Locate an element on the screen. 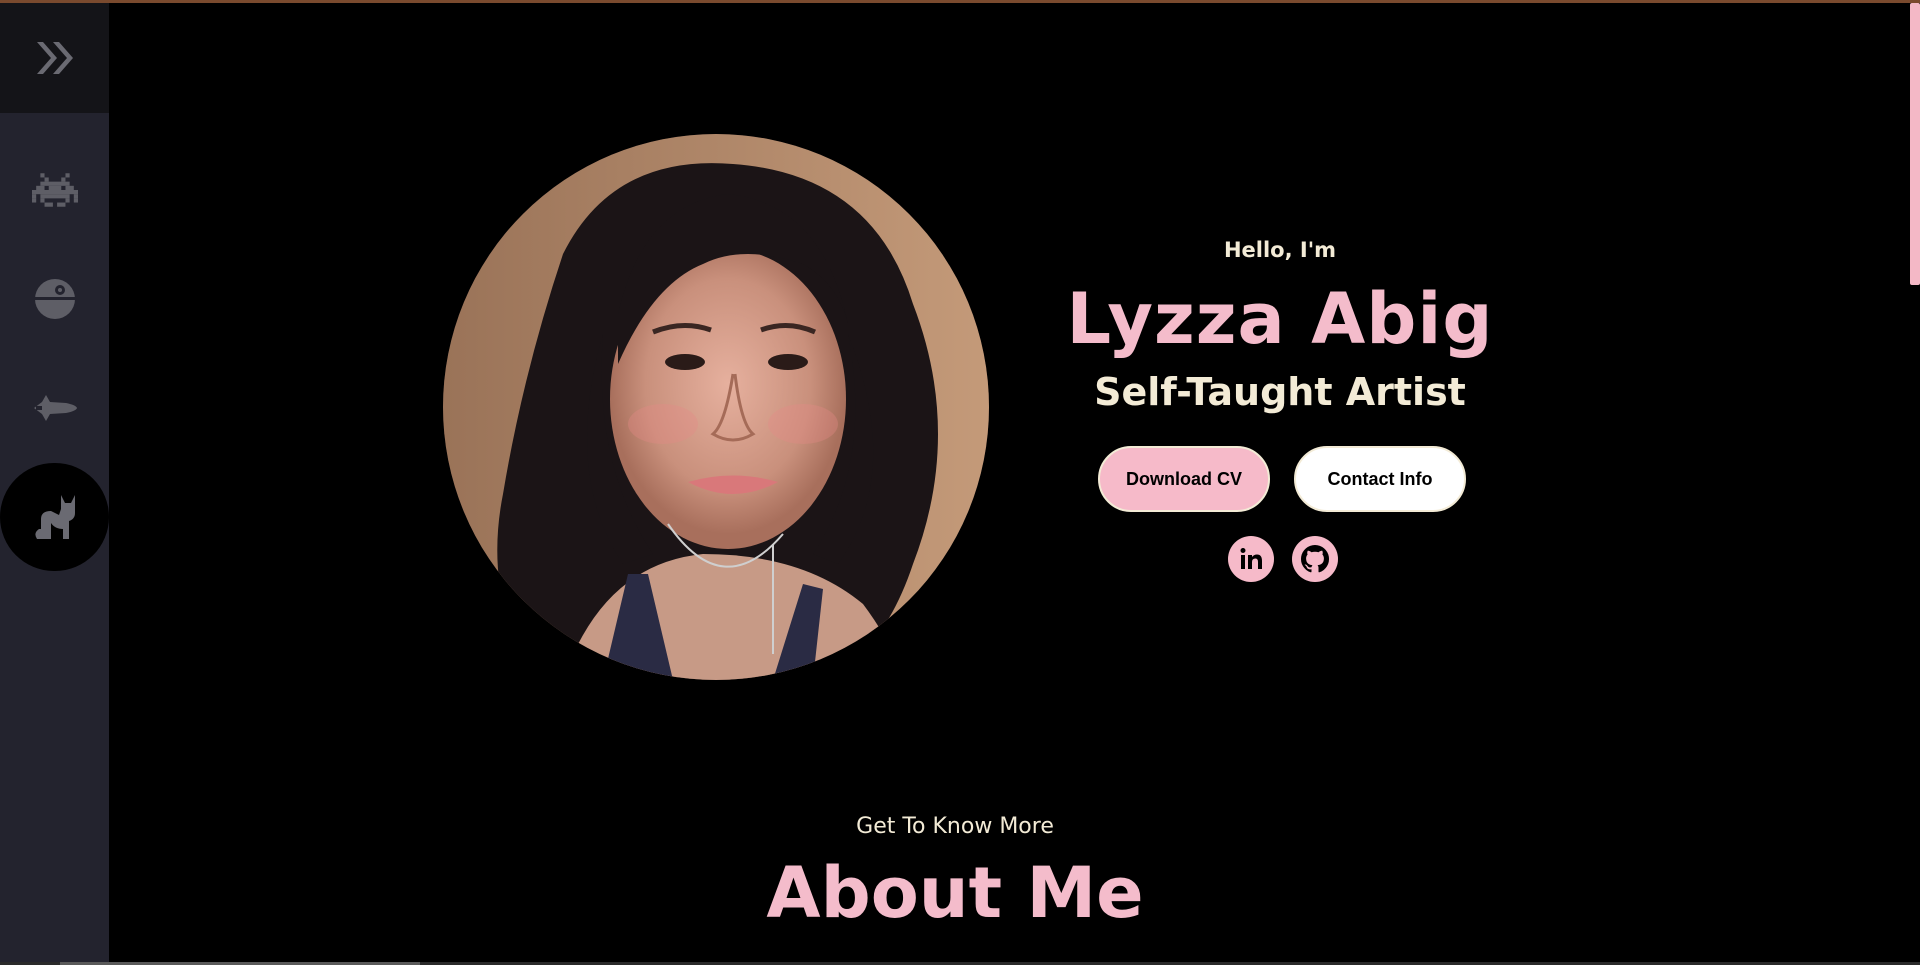 The image size is (1920, 965). scrollbar-thumb is located at coordinates (1915, 144).